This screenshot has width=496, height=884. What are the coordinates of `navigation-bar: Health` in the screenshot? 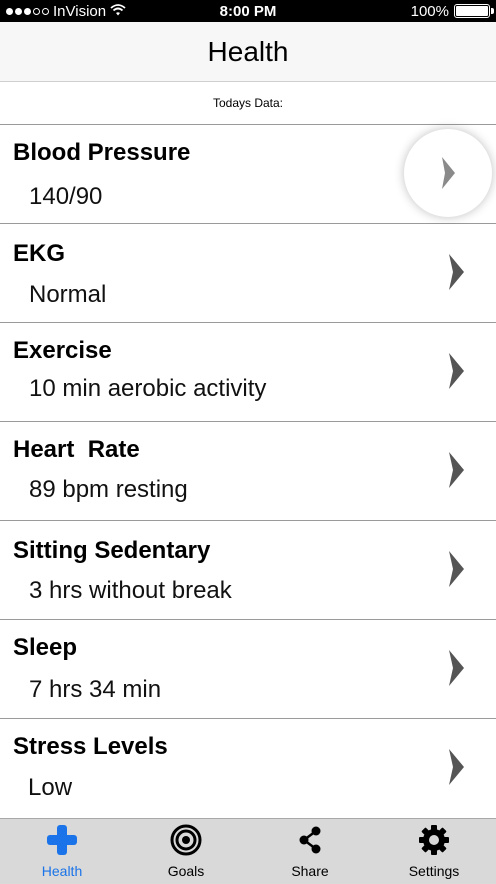 It's located at (248, 52).